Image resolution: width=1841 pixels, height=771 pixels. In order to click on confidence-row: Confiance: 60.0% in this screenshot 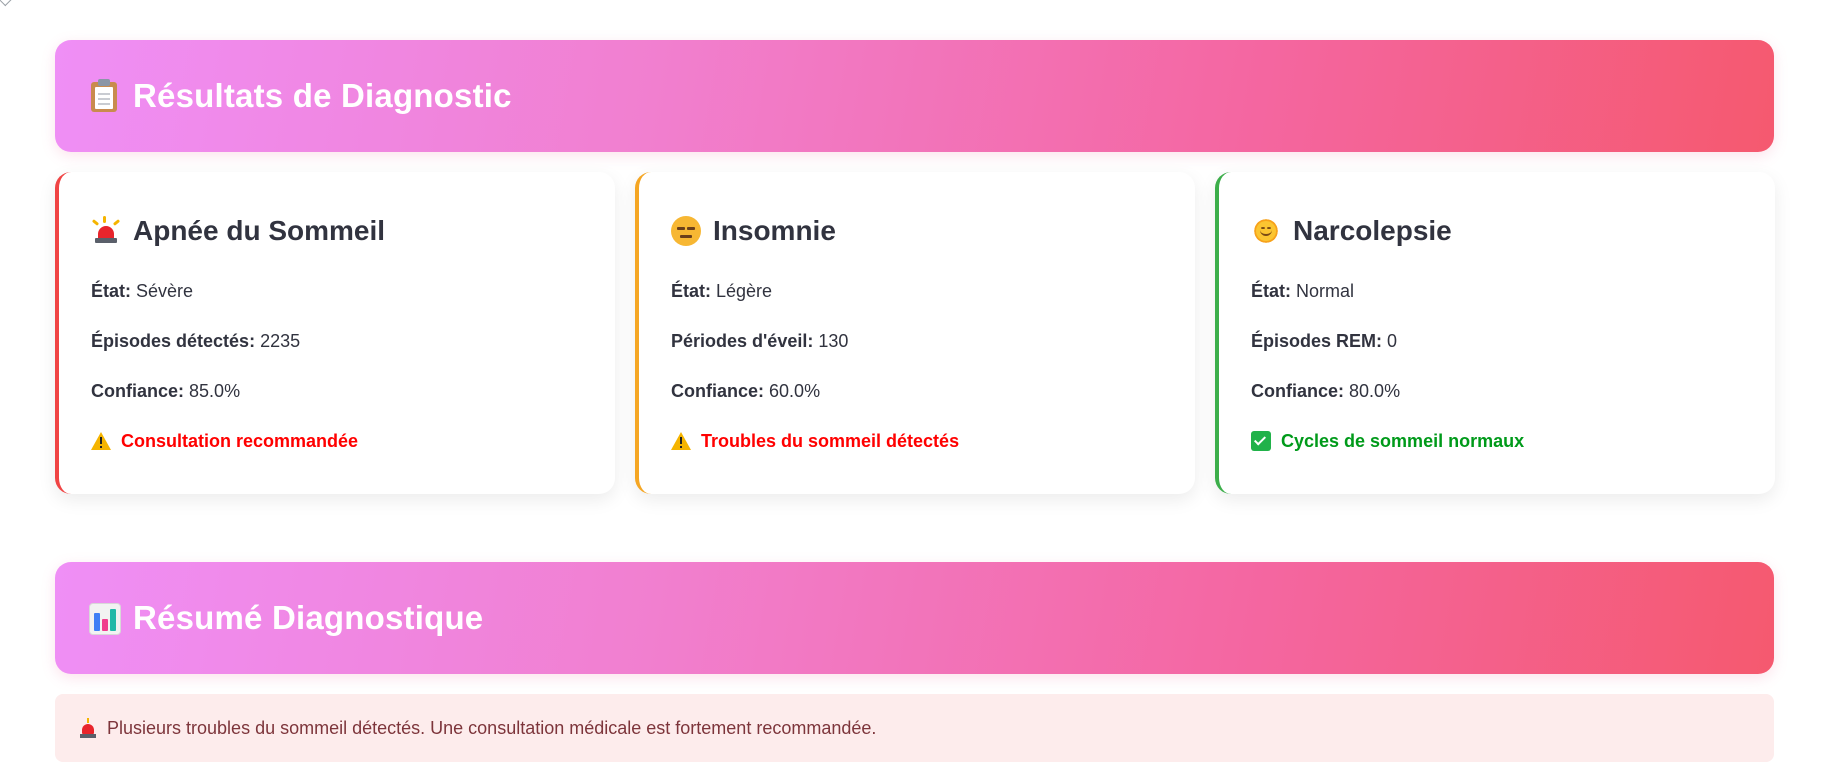, I will do `click(918, 391)`.